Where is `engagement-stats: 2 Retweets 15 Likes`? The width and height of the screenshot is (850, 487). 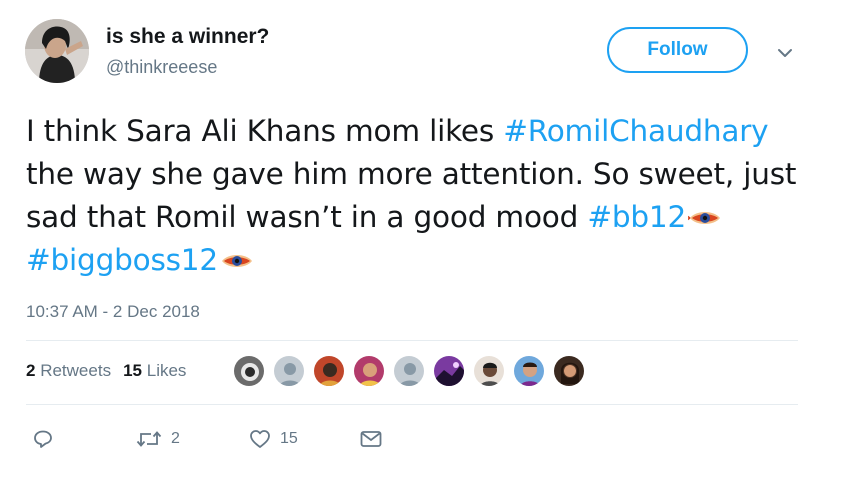
engagement-stats: 2 Retweets 15 Likes is located at coordinates (106, 371).